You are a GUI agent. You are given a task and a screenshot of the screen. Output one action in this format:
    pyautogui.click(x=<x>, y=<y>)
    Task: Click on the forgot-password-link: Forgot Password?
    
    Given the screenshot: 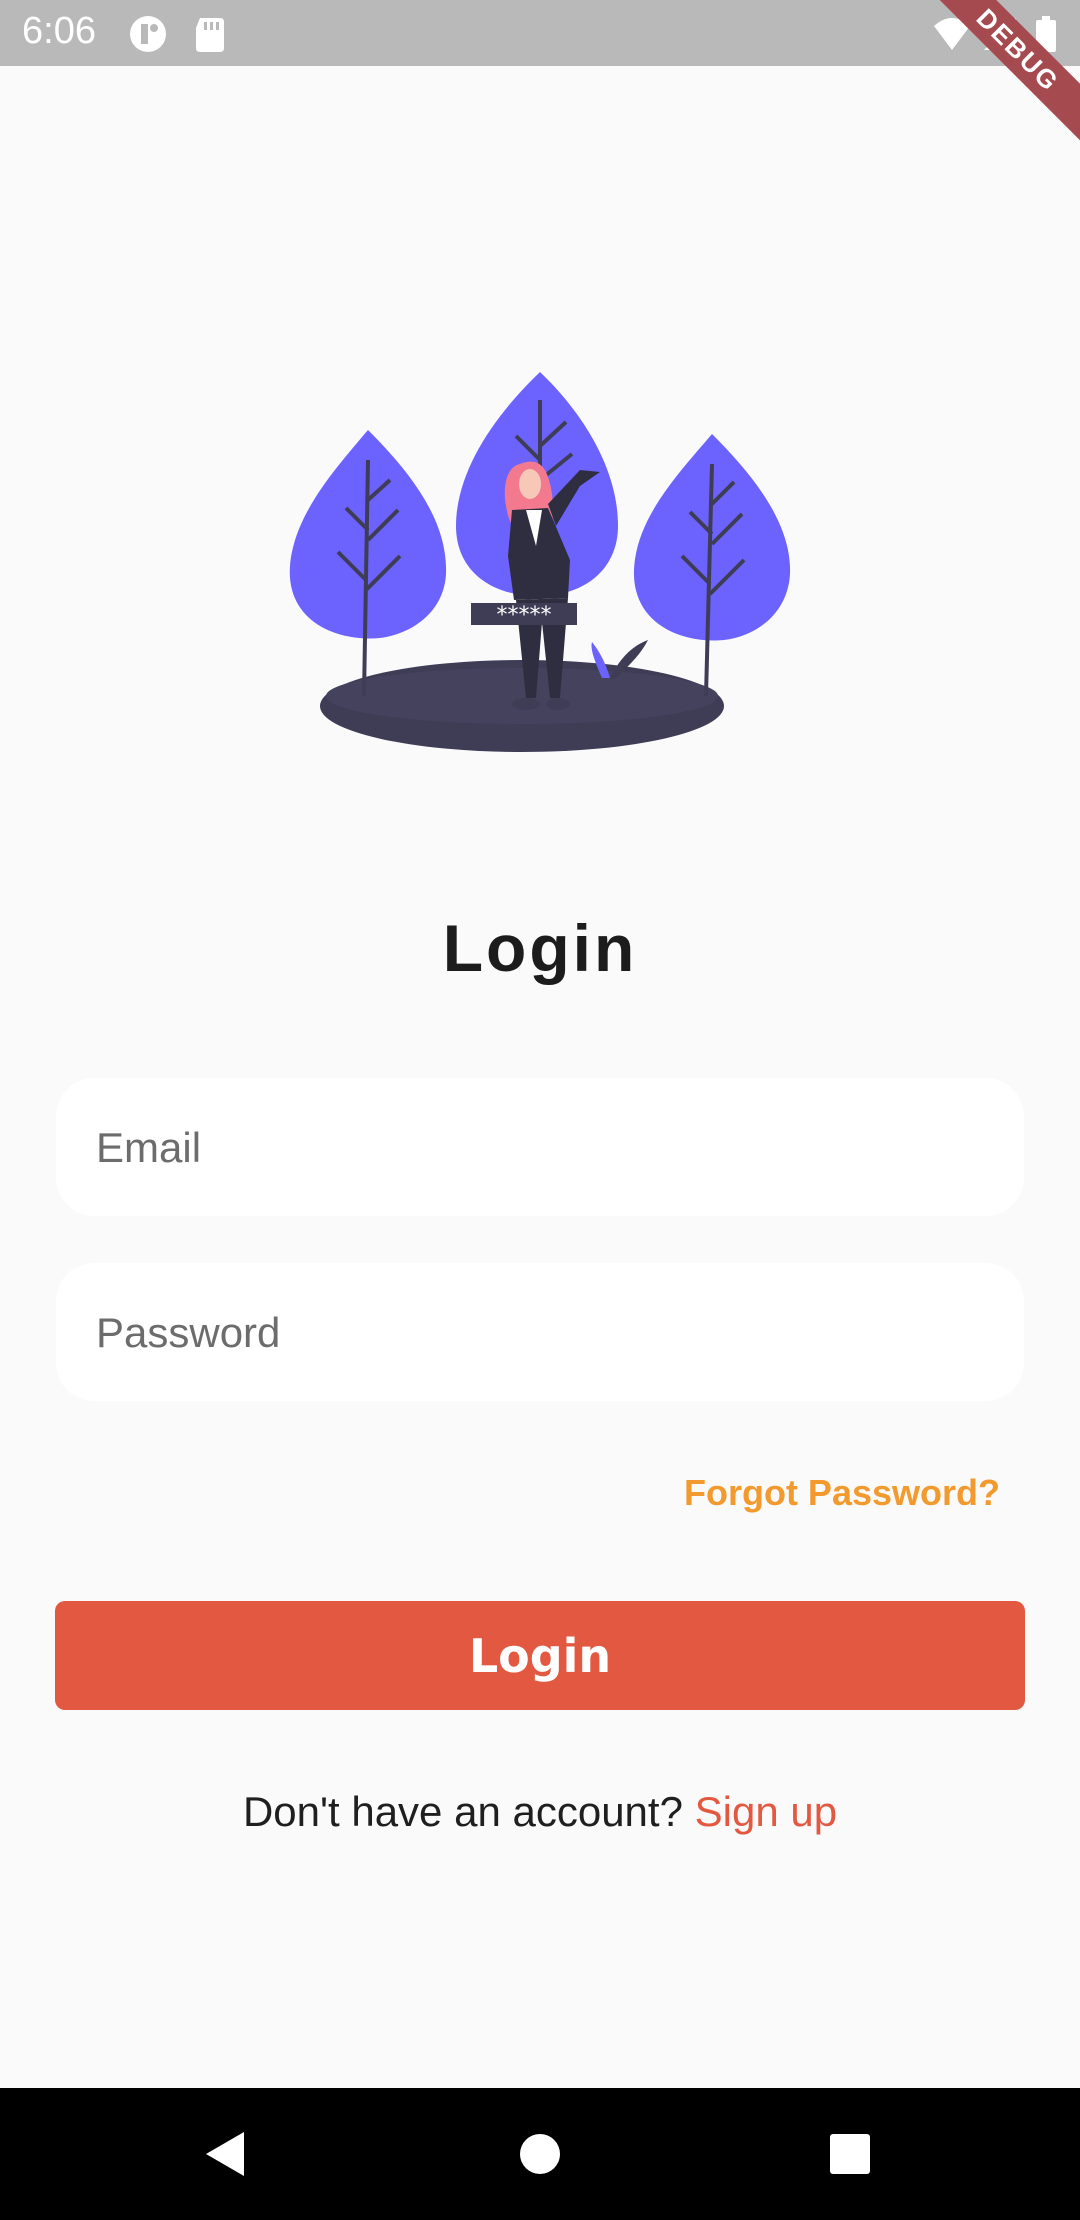 What is the action you would take?
    pyautogui.click(x=842, y=1493)
    